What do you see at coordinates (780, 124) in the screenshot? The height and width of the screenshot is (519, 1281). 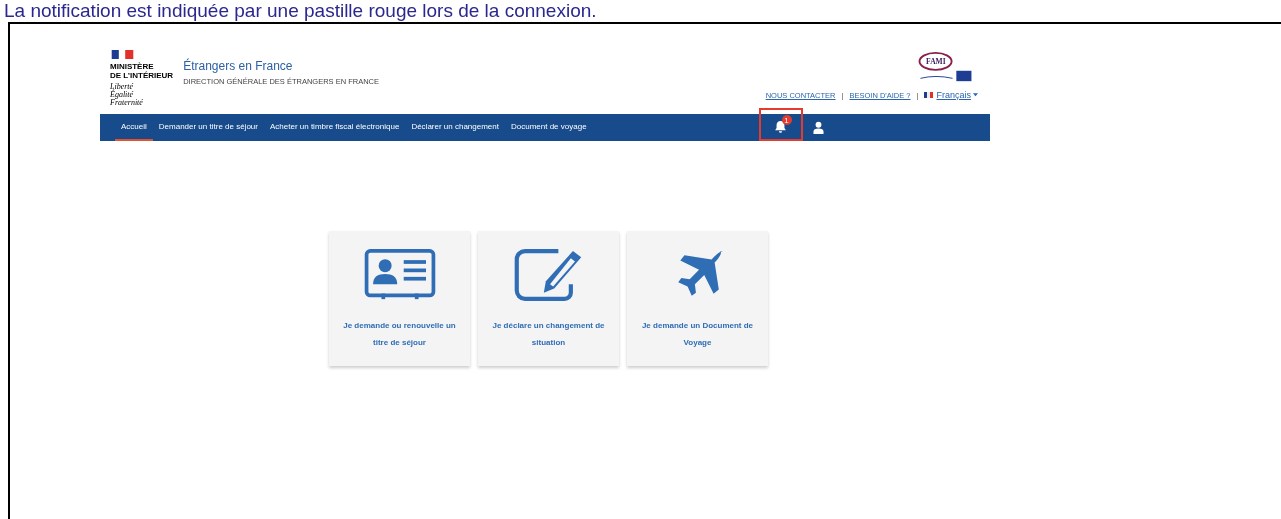 I see `notification-button: 1` at bounding box center [780, 124].